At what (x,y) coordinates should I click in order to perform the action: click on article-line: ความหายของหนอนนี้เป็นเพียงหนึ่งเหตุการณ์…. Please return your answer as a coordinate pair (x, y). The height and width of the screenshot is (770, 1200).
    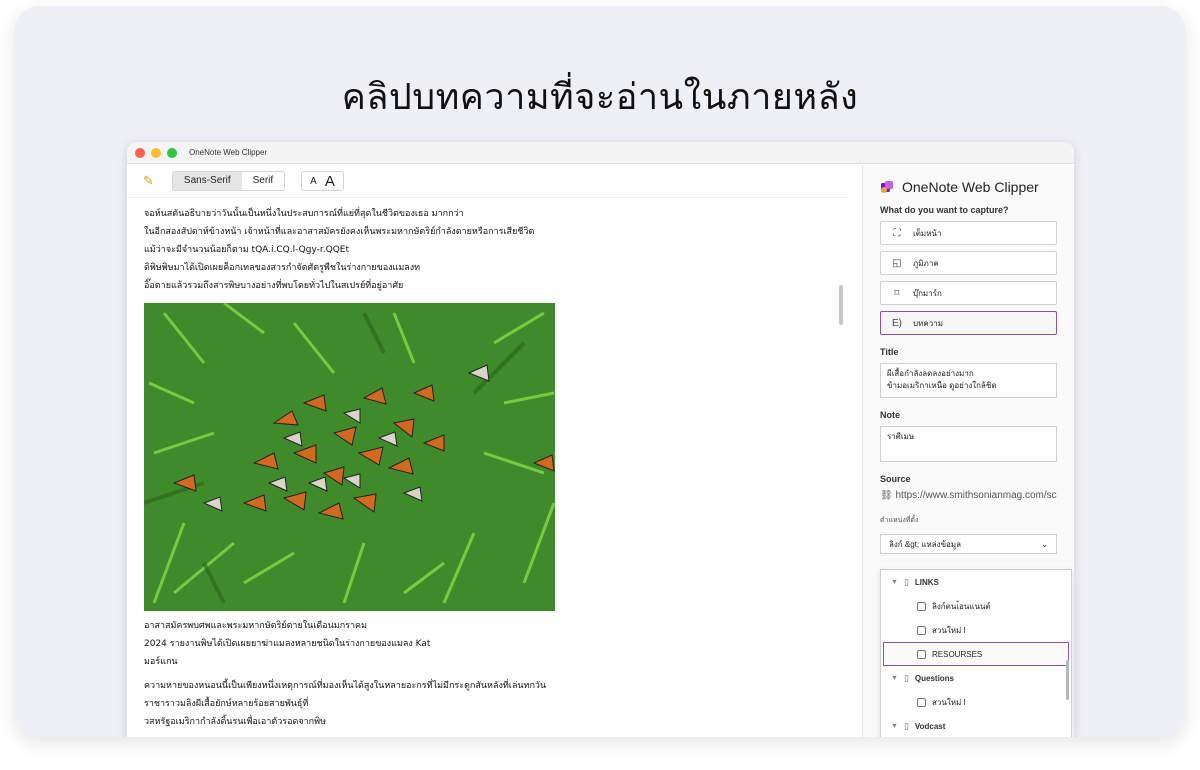
    Looking at the image, I should click on (345, 686).